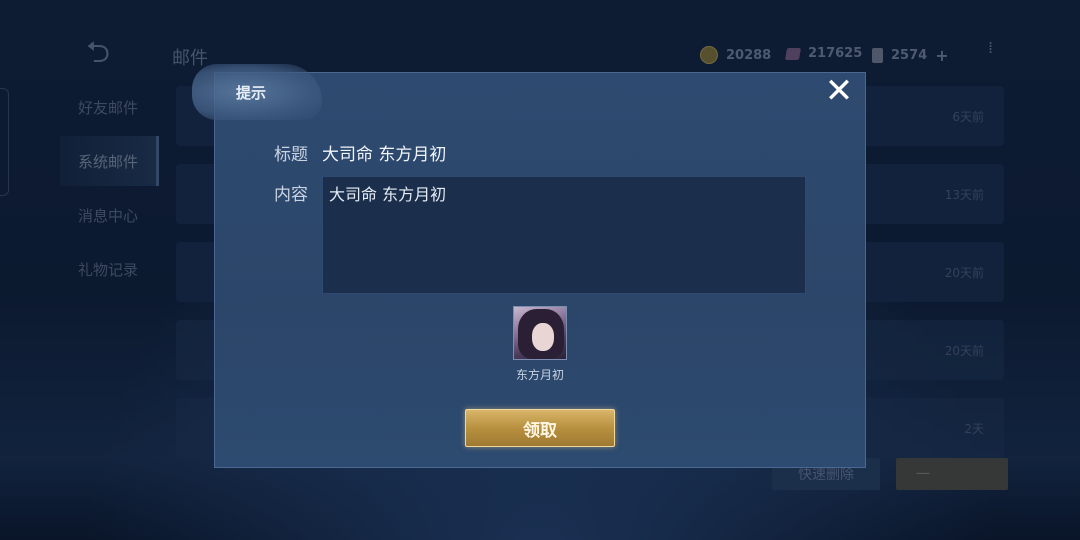 This screenshot has height=540, width=1080. Describe the element at coordinates (540, 428) in the screenshot. I see `claim-button: 领取` at that location.